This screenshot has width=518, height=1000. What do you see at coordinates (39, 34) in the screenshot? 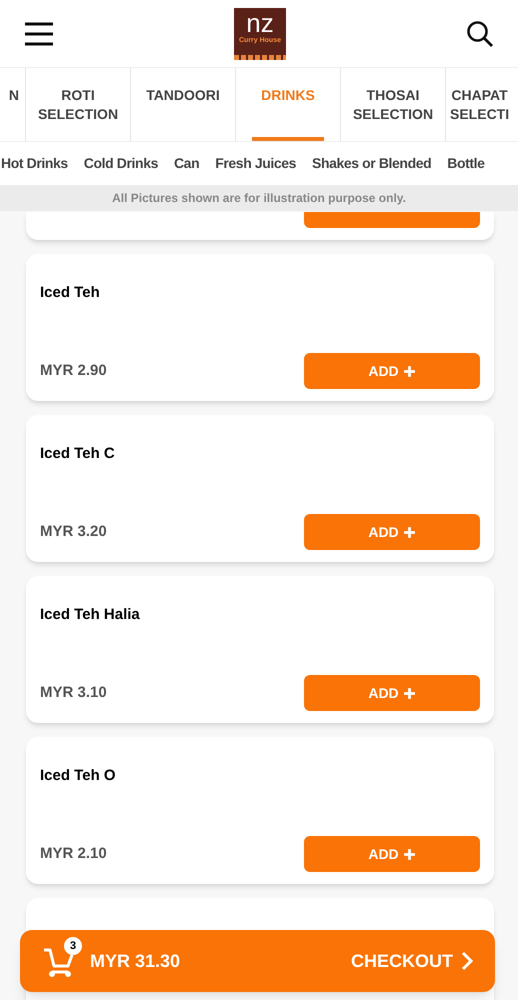
I see `menu-icon` at bounding box center [39, 34].